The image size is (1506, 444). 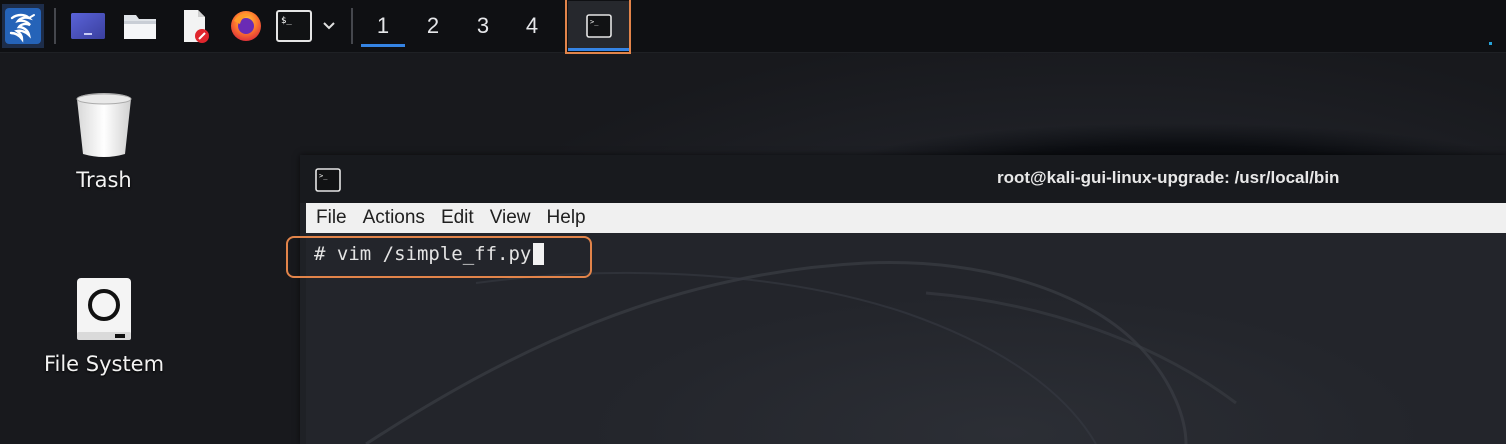 I want to click on workspace-1-button: 1, so click(x=383, y=26).